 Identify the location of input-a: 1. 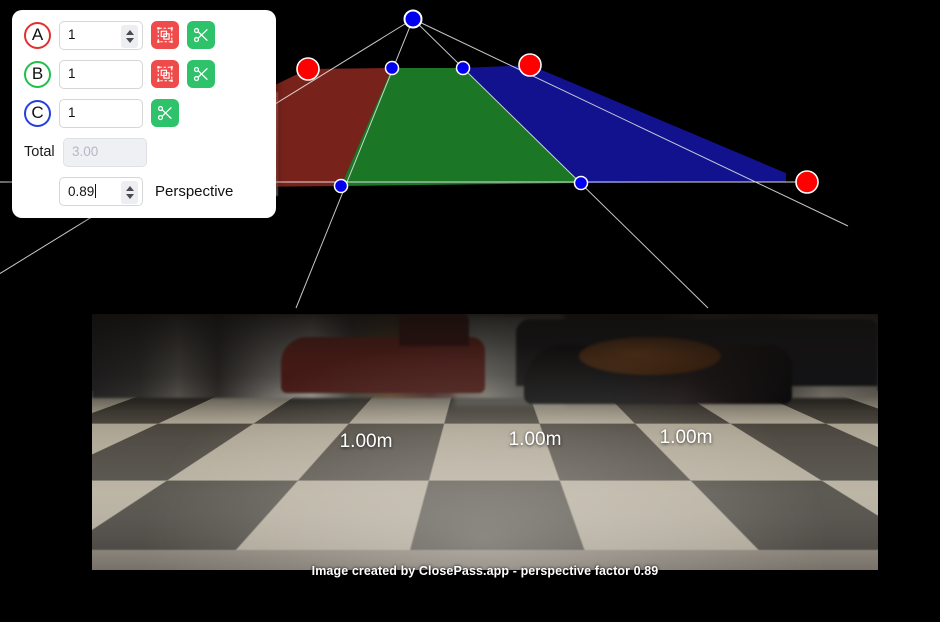
(101, 35).